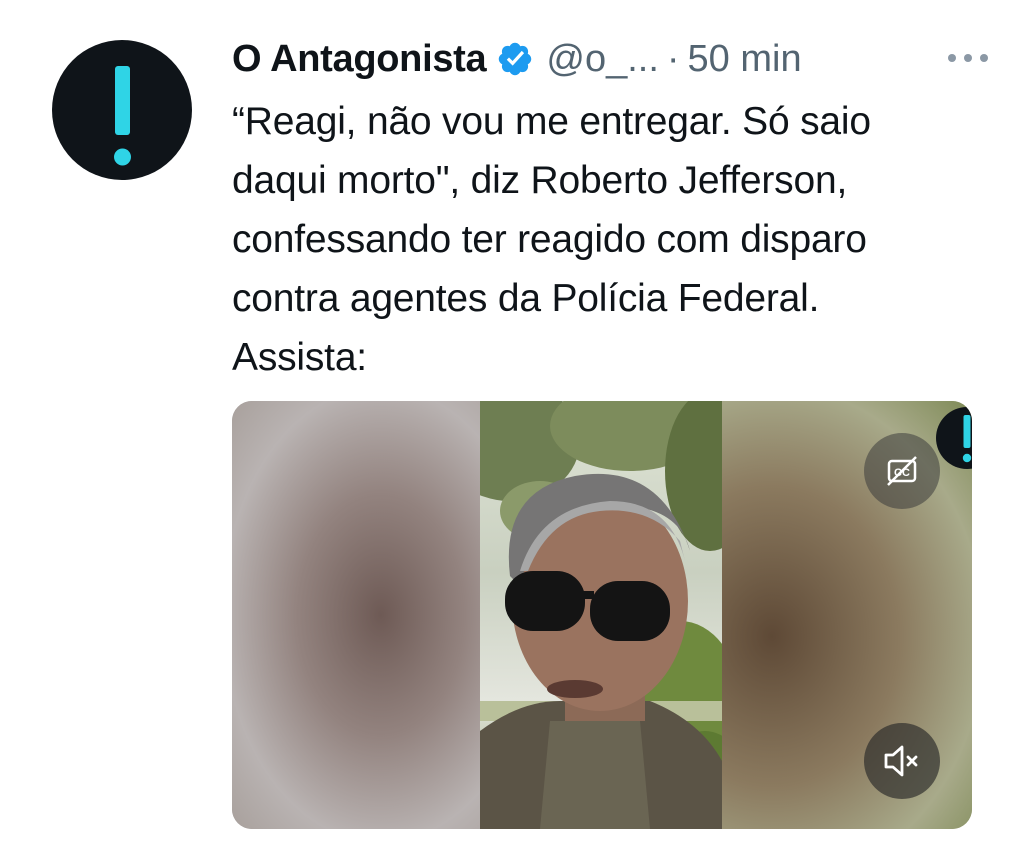 This screenshot has height=850, width=1024. I want to click on muted-speaker-icon, so click(901, 761).